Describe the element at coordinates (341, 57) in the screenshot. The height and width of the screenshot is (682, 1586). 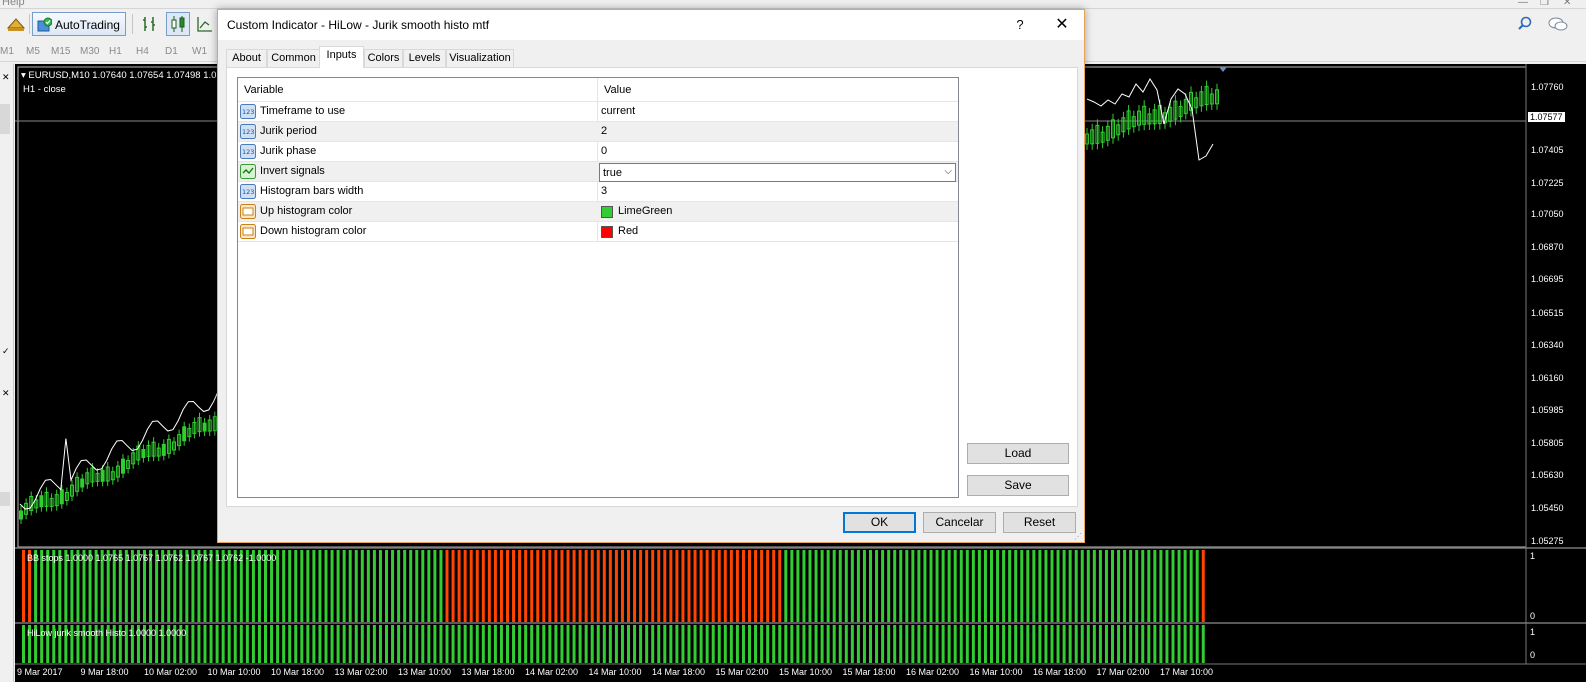
I see `tab-inputs: Inputs` at that location.